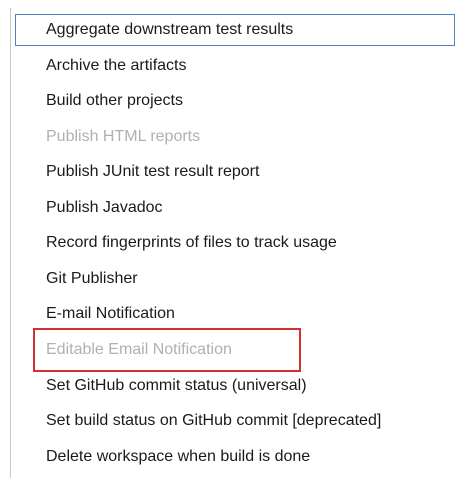 The image size is (458, 482). Describe the element at coordinates (178, 456) in the screenshot. I see `menu-item-label: Delete workspace when build is done` at that location.